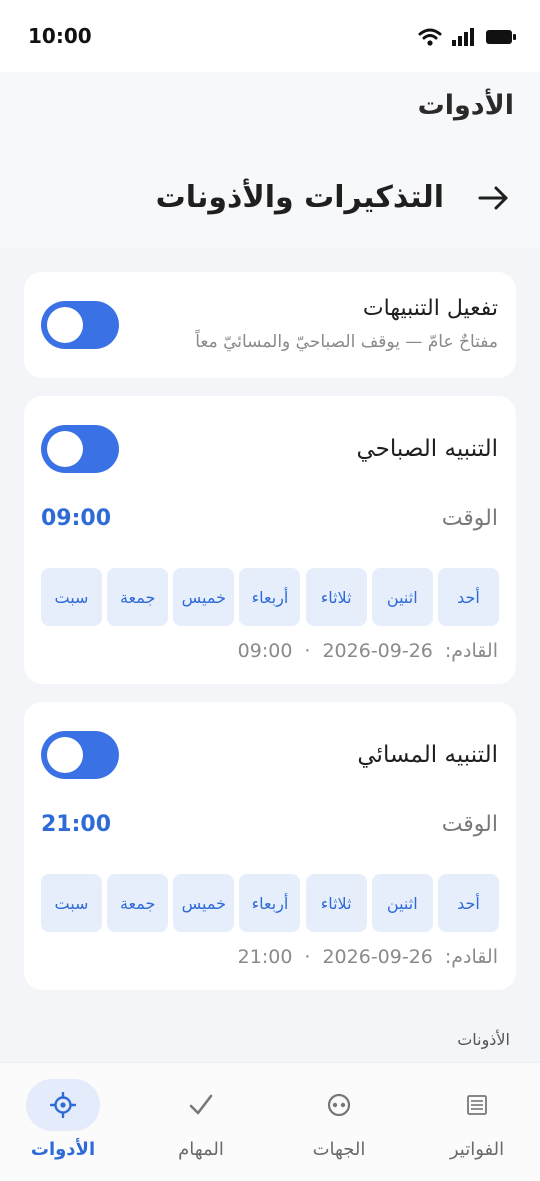 Image resolution: width=540 pixels, height=1181 pixels. I want to click on check-icon, so click(201, 1105).